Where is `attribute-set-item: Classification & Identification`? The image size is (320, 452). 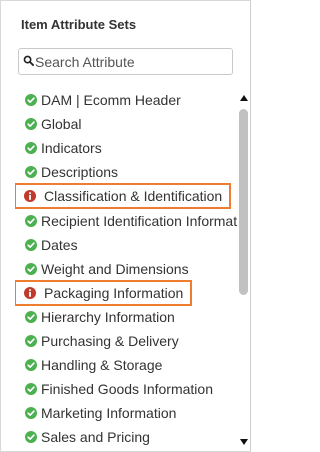 attribute-set-item: Classification & Identification is located at coordinates (123, 196).